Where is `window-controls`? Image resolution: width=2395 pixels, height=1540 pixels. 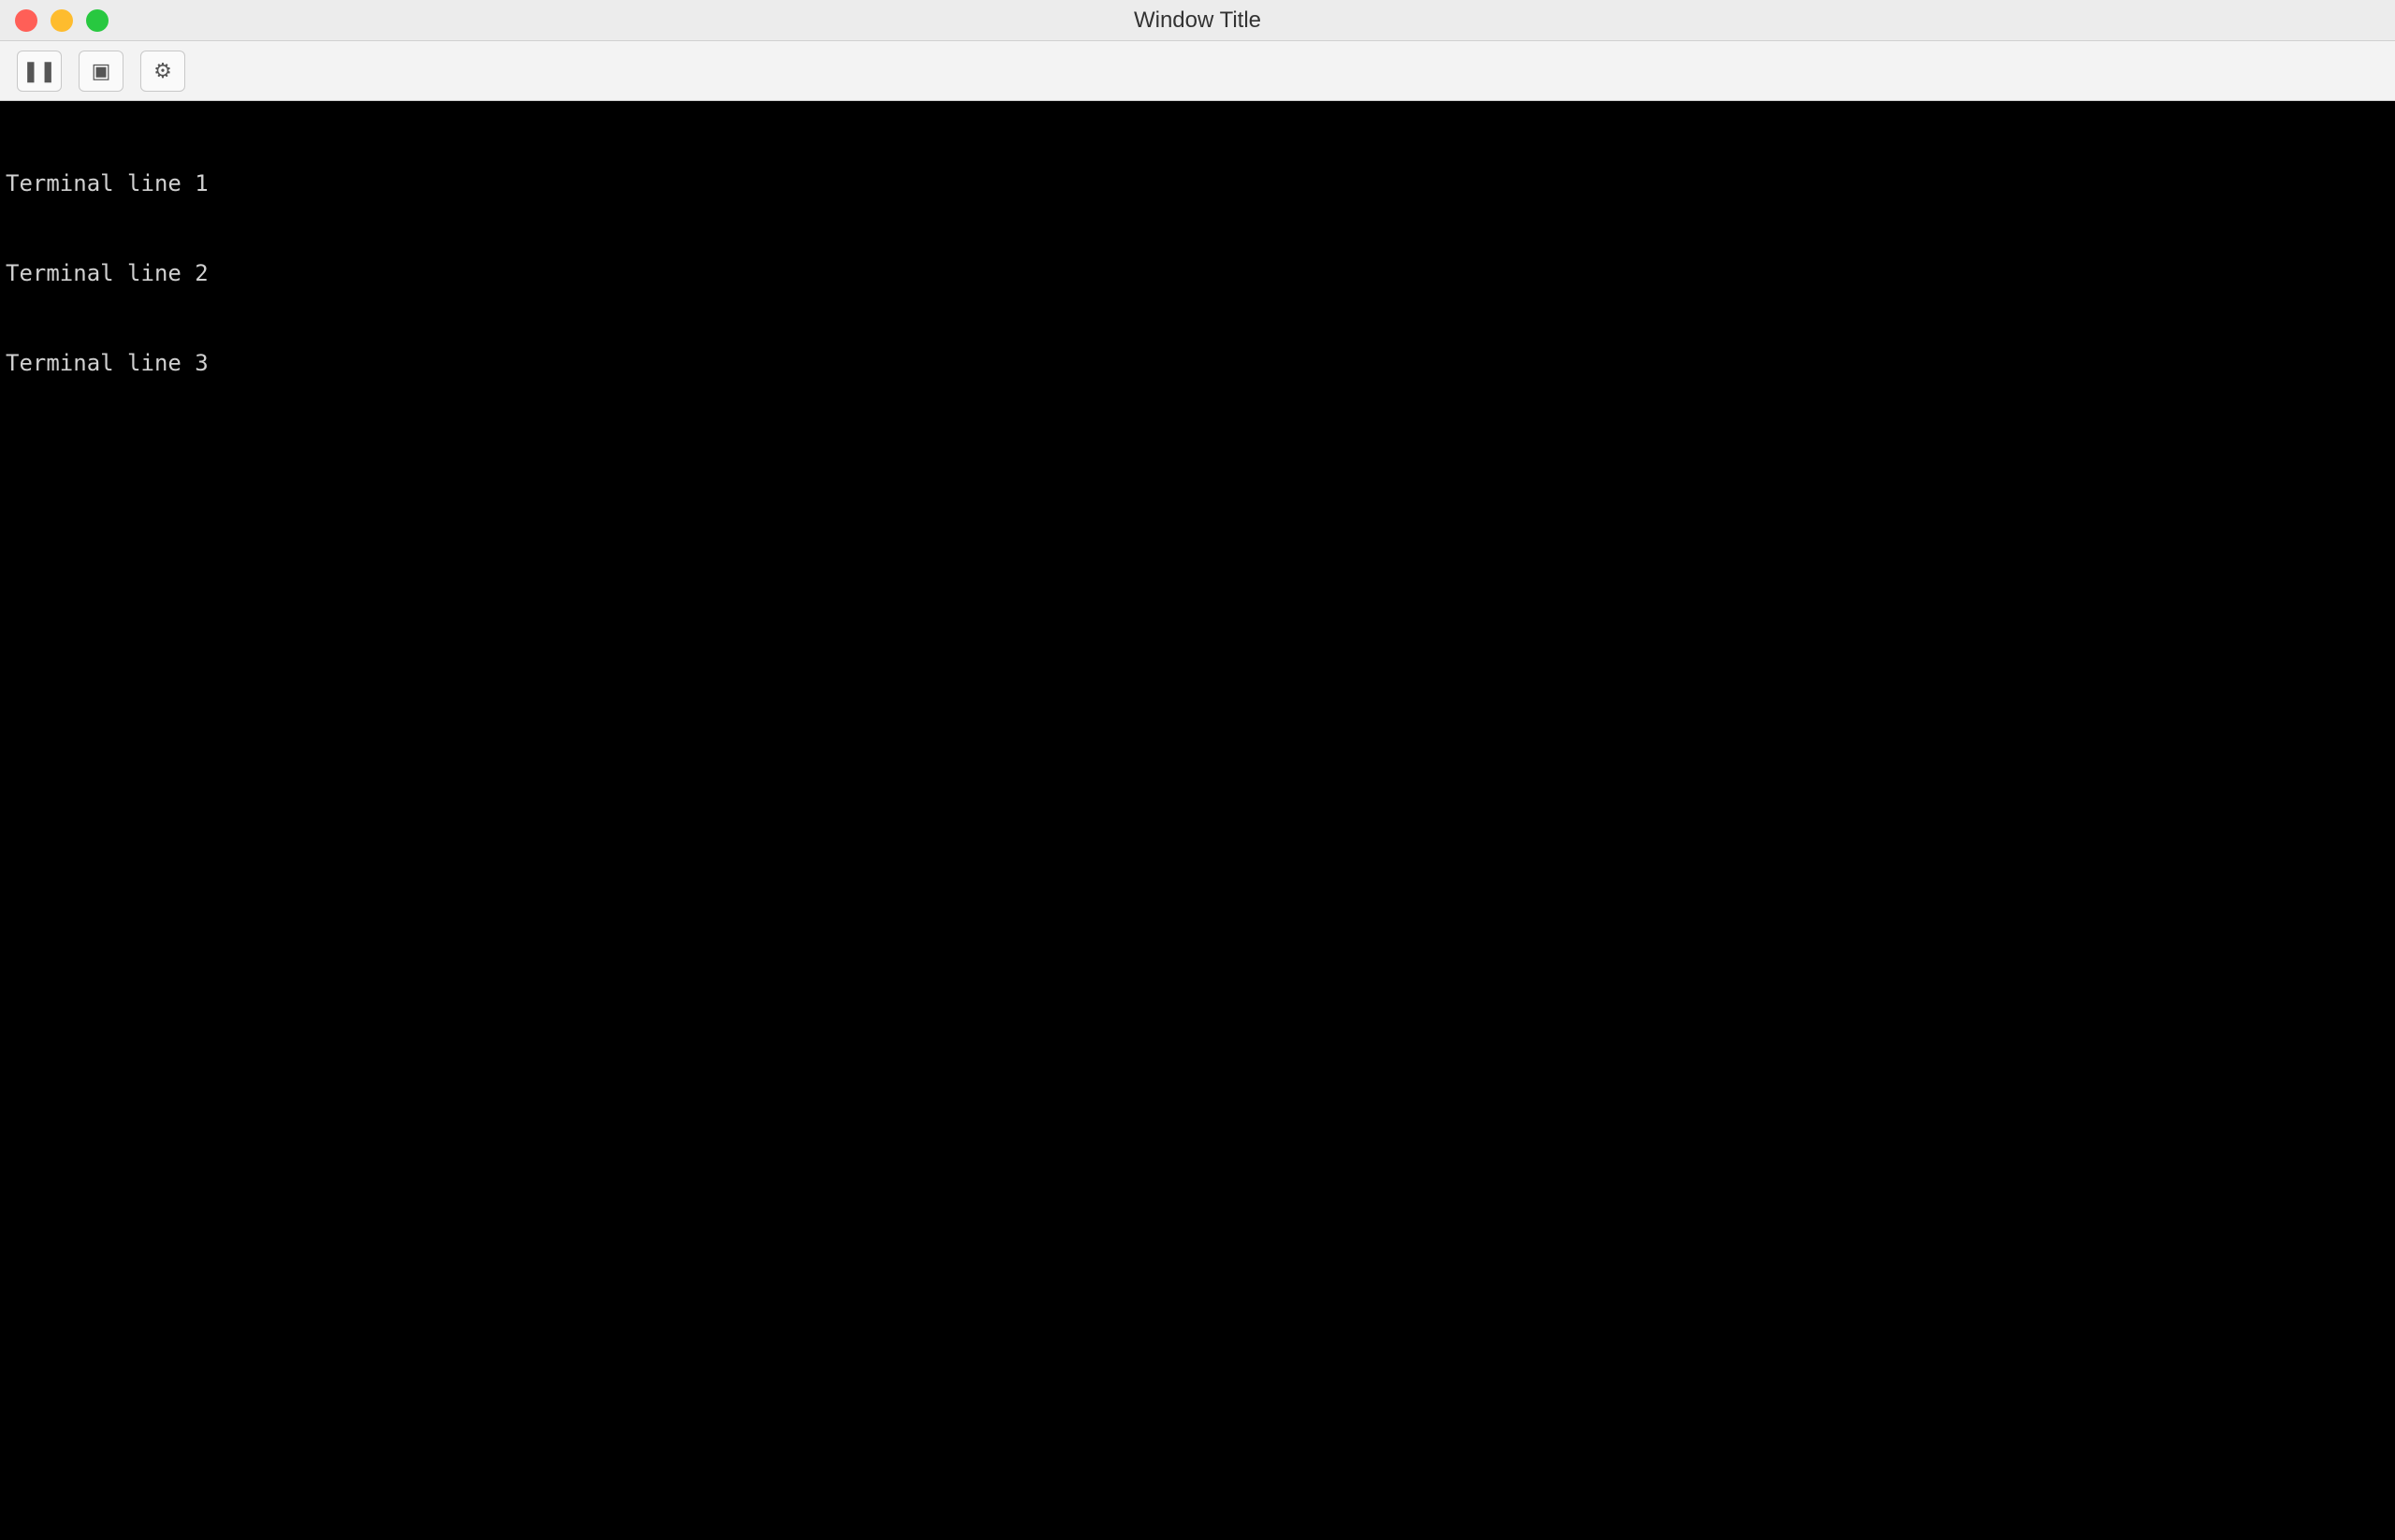
window-controls is located at coordinates (62, 20).